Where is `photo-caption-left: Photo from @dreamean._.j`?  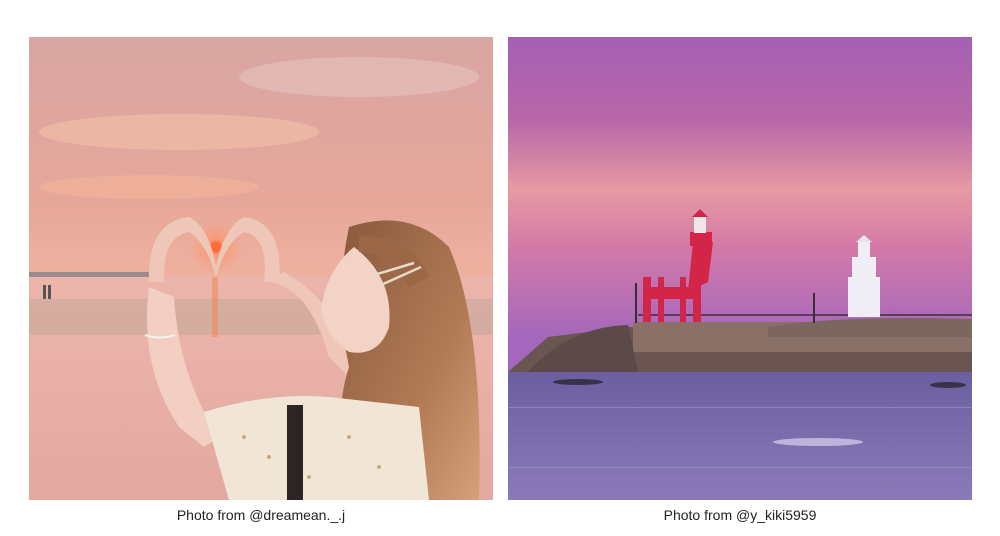 photo-caption-left: Photo from @dreamean._.j is located at coordinates (261, 515).